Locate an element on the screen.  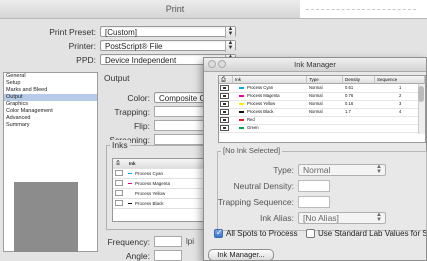
red-swatch-icon is located at coordinates (241, 120).